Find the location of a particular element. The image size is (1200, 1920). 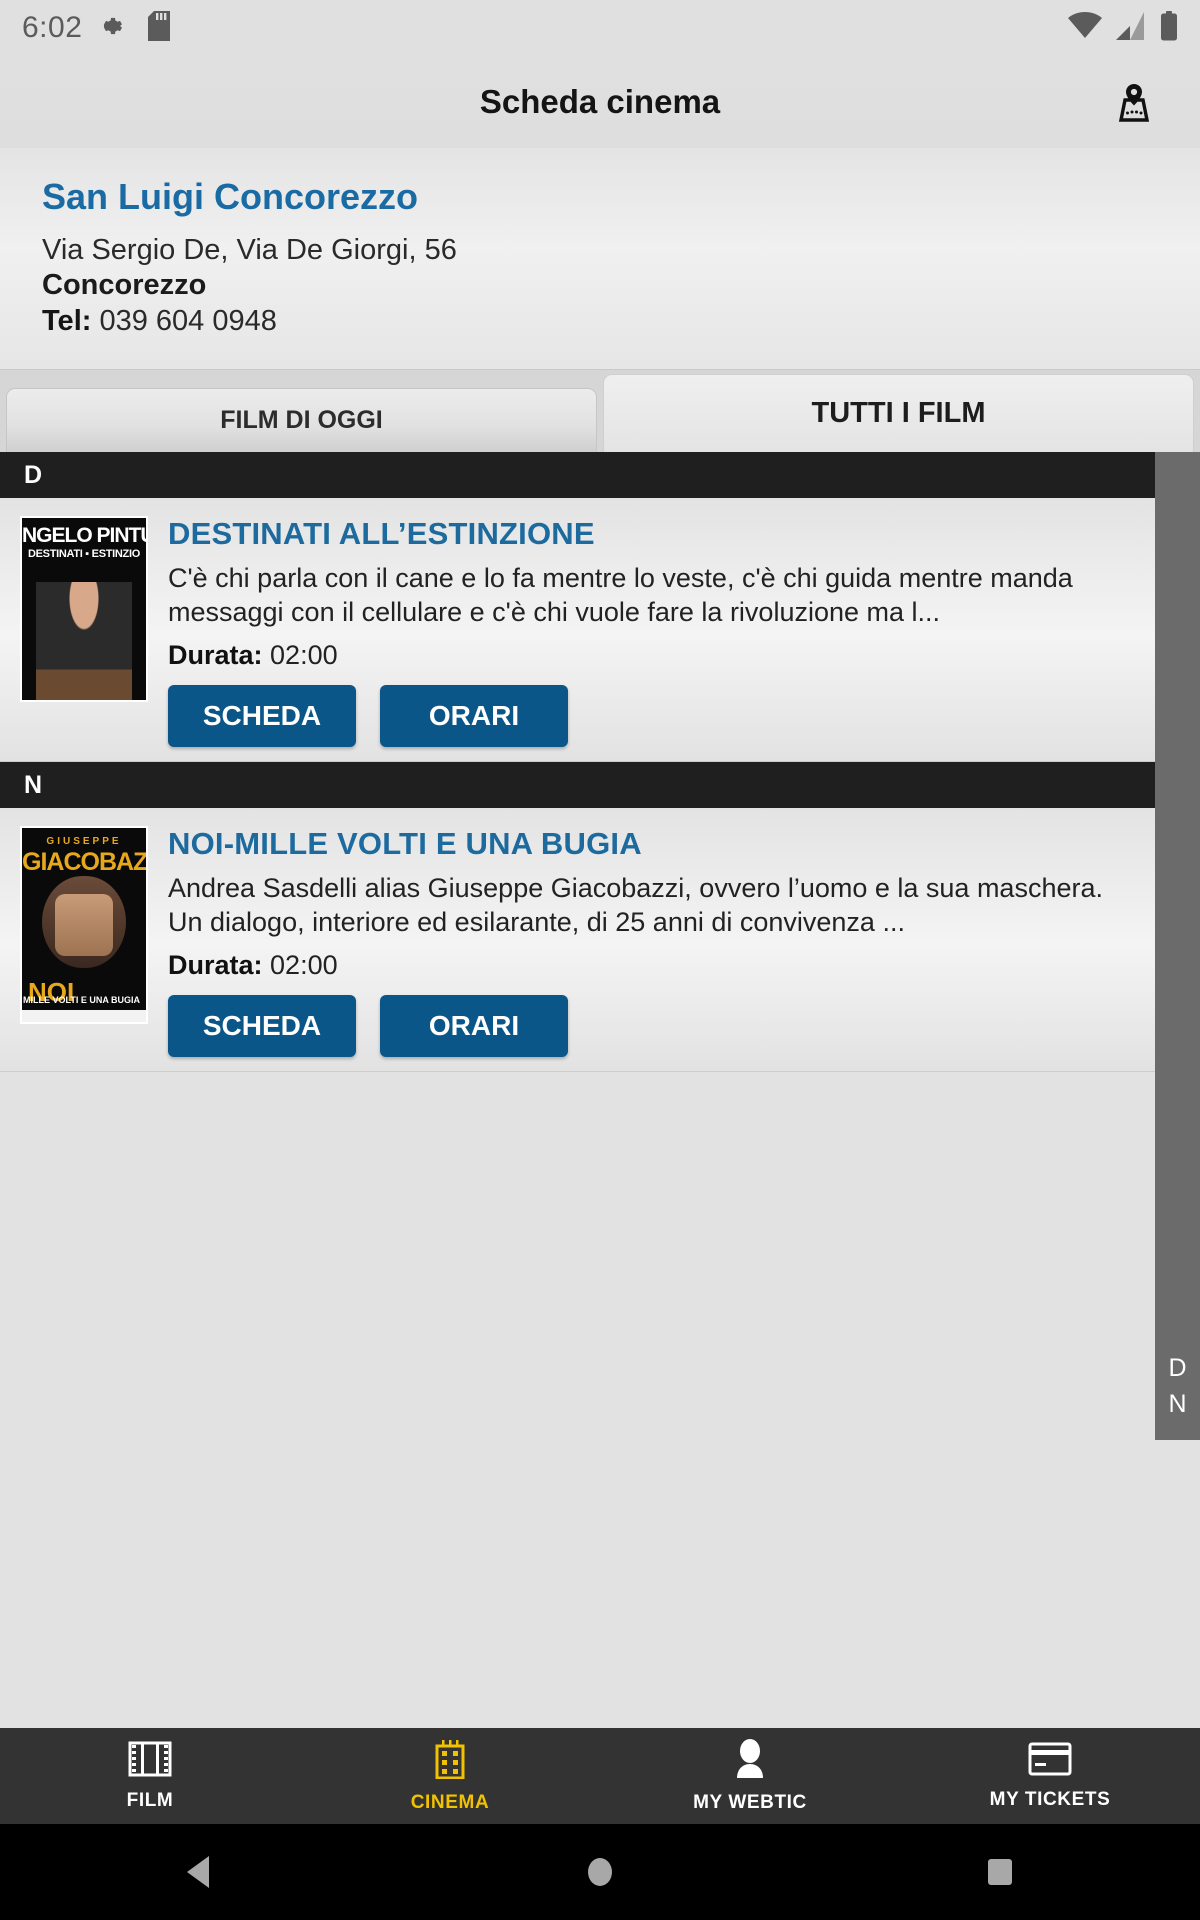

film-tabs: FILM DI OGGI TUTTI I FILM is located at coordinates (600, 411).